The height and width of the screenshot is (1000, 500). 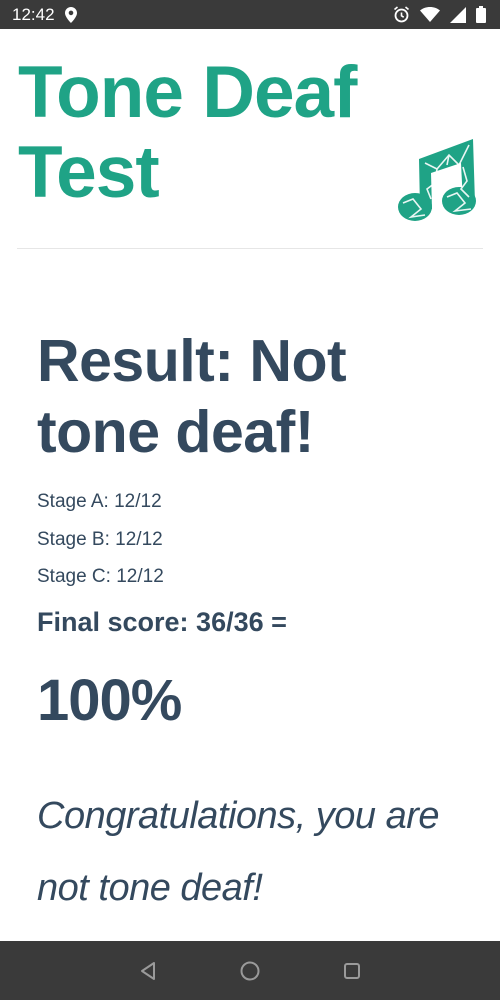 What do you see at coordinates (437, 180) in the screenshot?
I see `music-note-icon` at bounding box center [437, 180].